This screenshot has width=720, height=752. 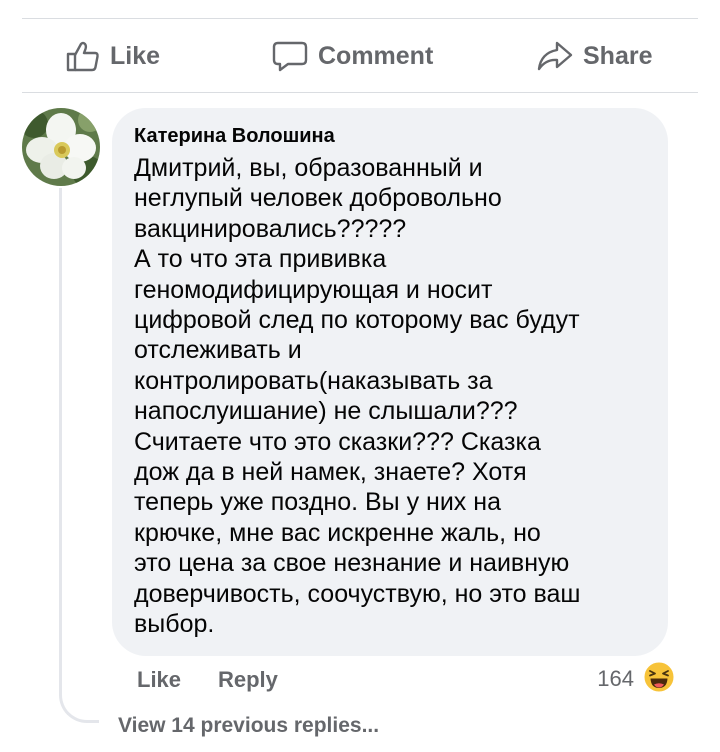 I want to click on avatar, so click(x=61, y=147).